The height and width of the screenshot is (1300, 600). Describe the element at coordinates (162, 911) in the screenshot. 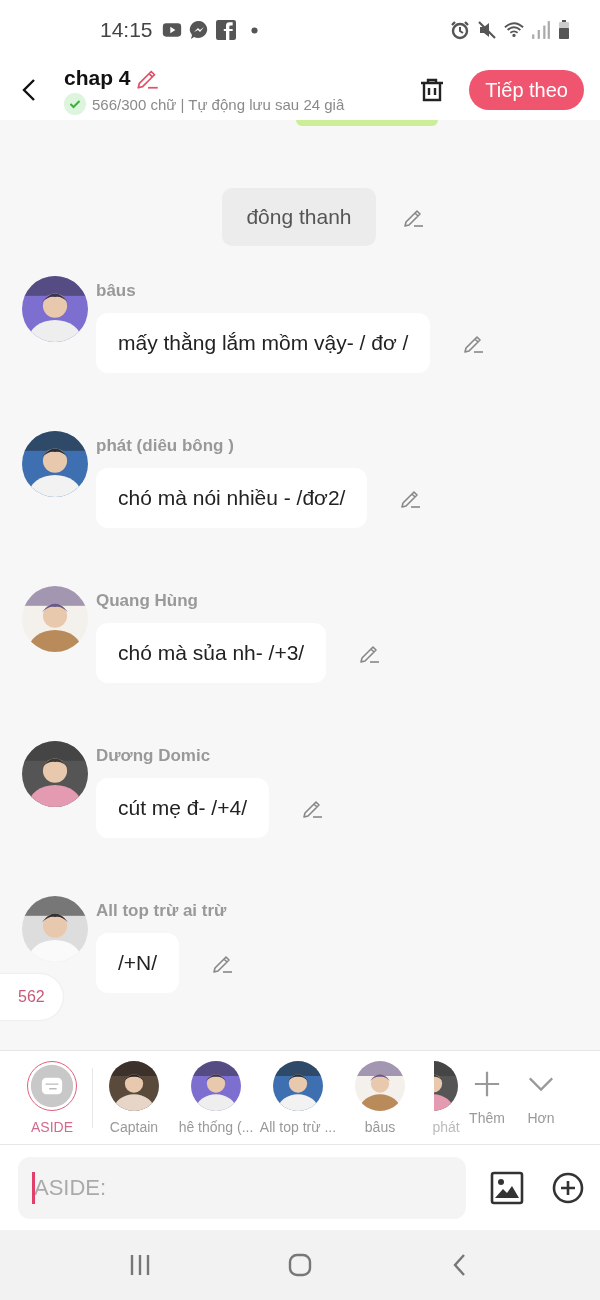

I see `character-name: All top trừ ai trừ` at that location.